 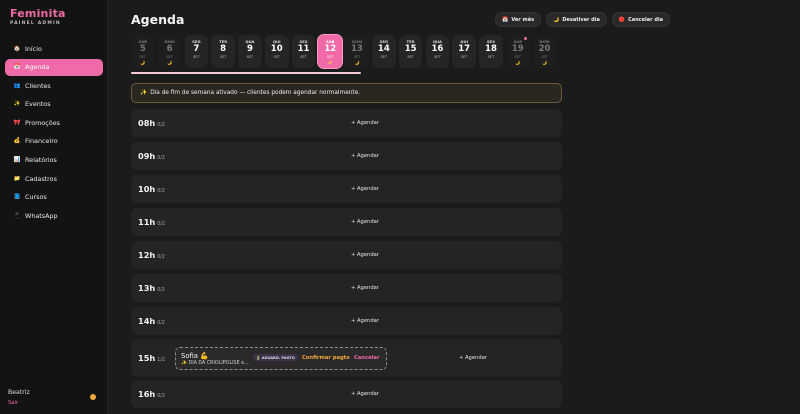 I want to click on users-icon: 👥, so click(x=17, y=85).